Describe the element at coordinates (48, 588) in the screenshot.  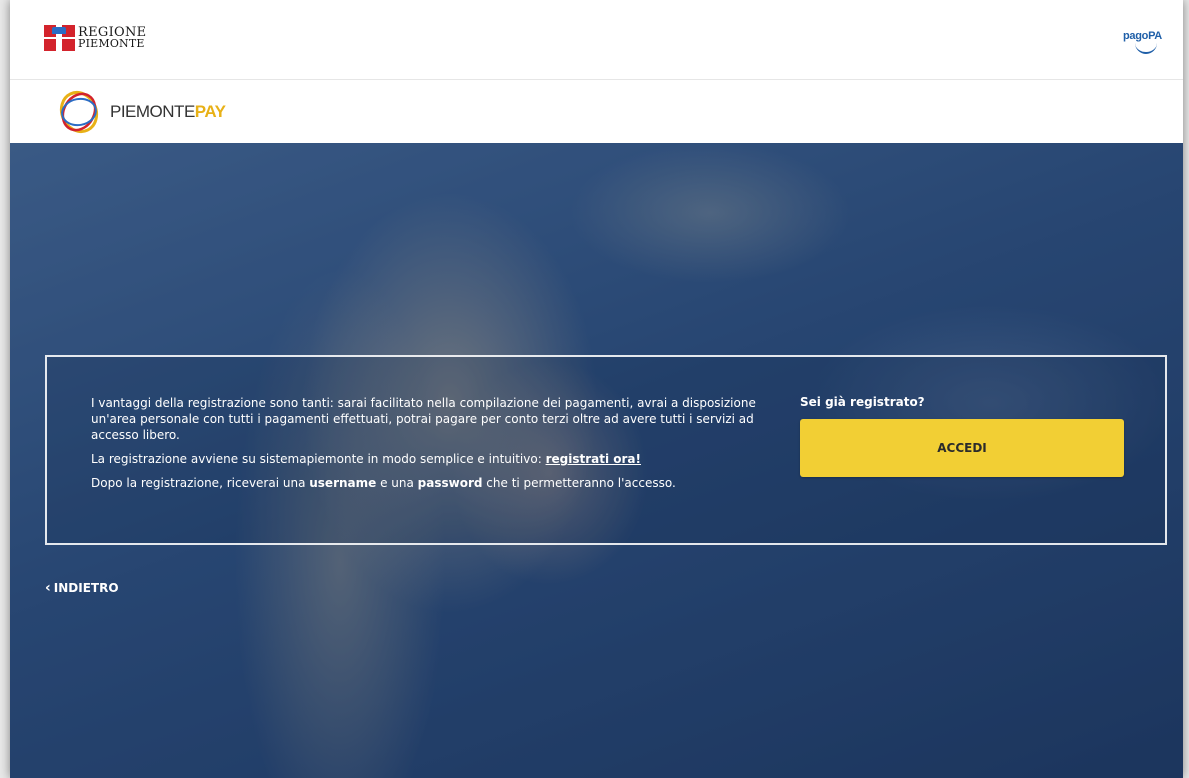
I see `chevron-left-icon: ‹` at that location.